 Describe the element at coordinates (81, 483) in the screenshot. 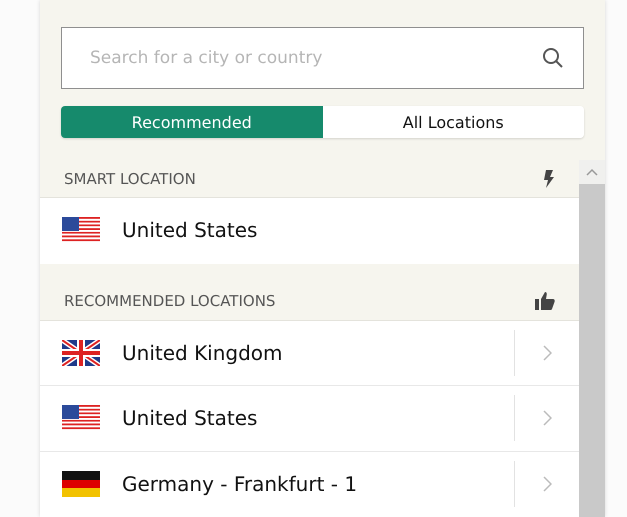

I see `germany-flag-icon` at that location.